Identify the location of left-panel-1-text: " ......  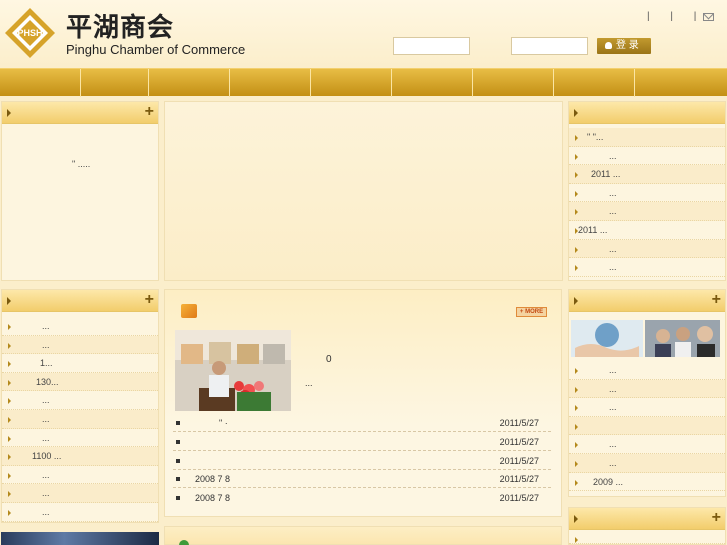
(81, 164).